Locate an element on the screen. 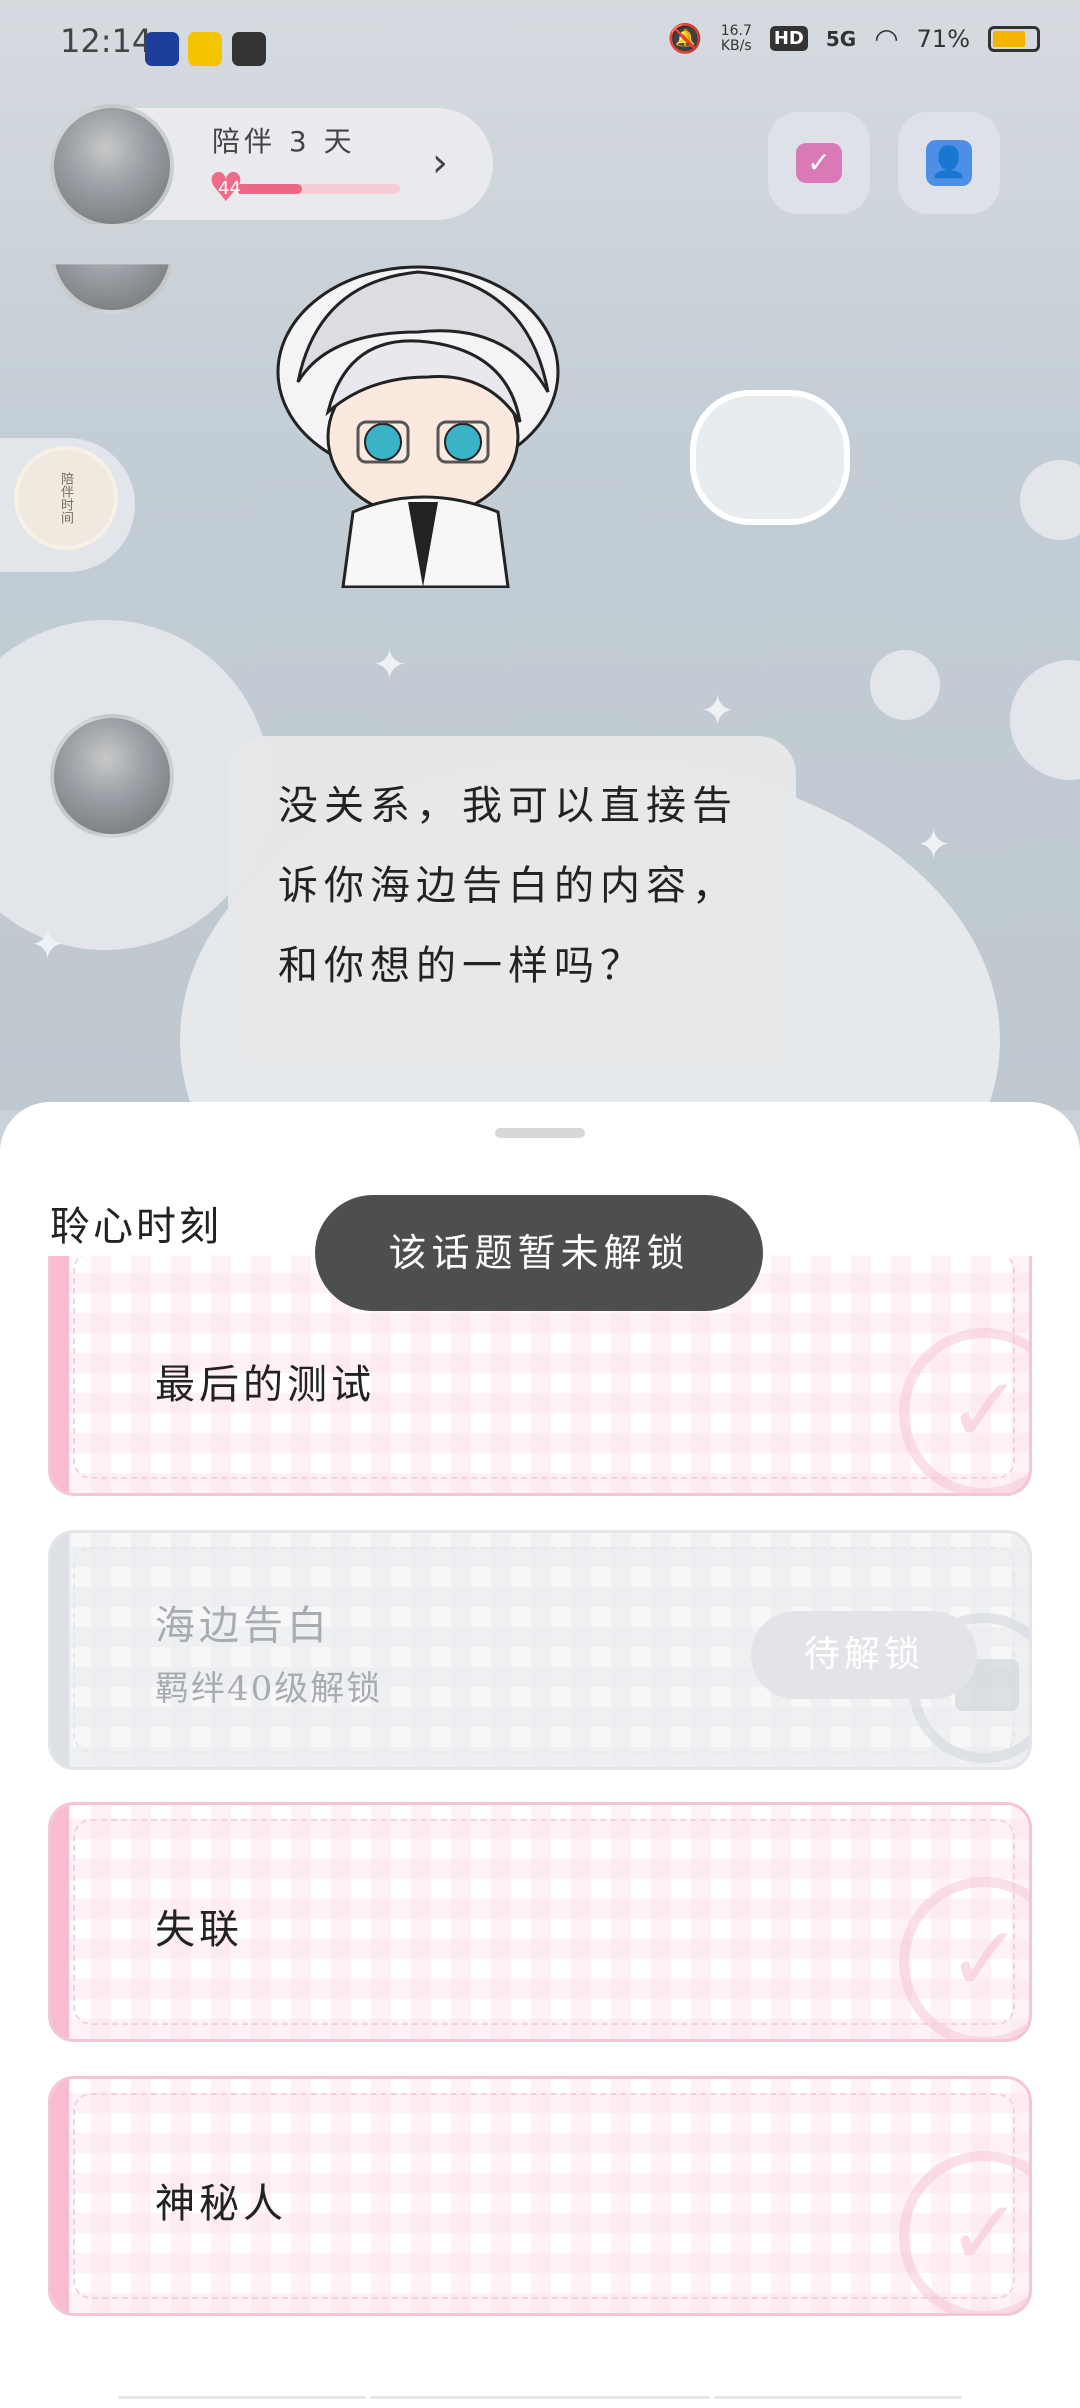 The width and height of the screenshot is (1080, 2408). signal-5g: 5G is located at coordinates (841, 38).